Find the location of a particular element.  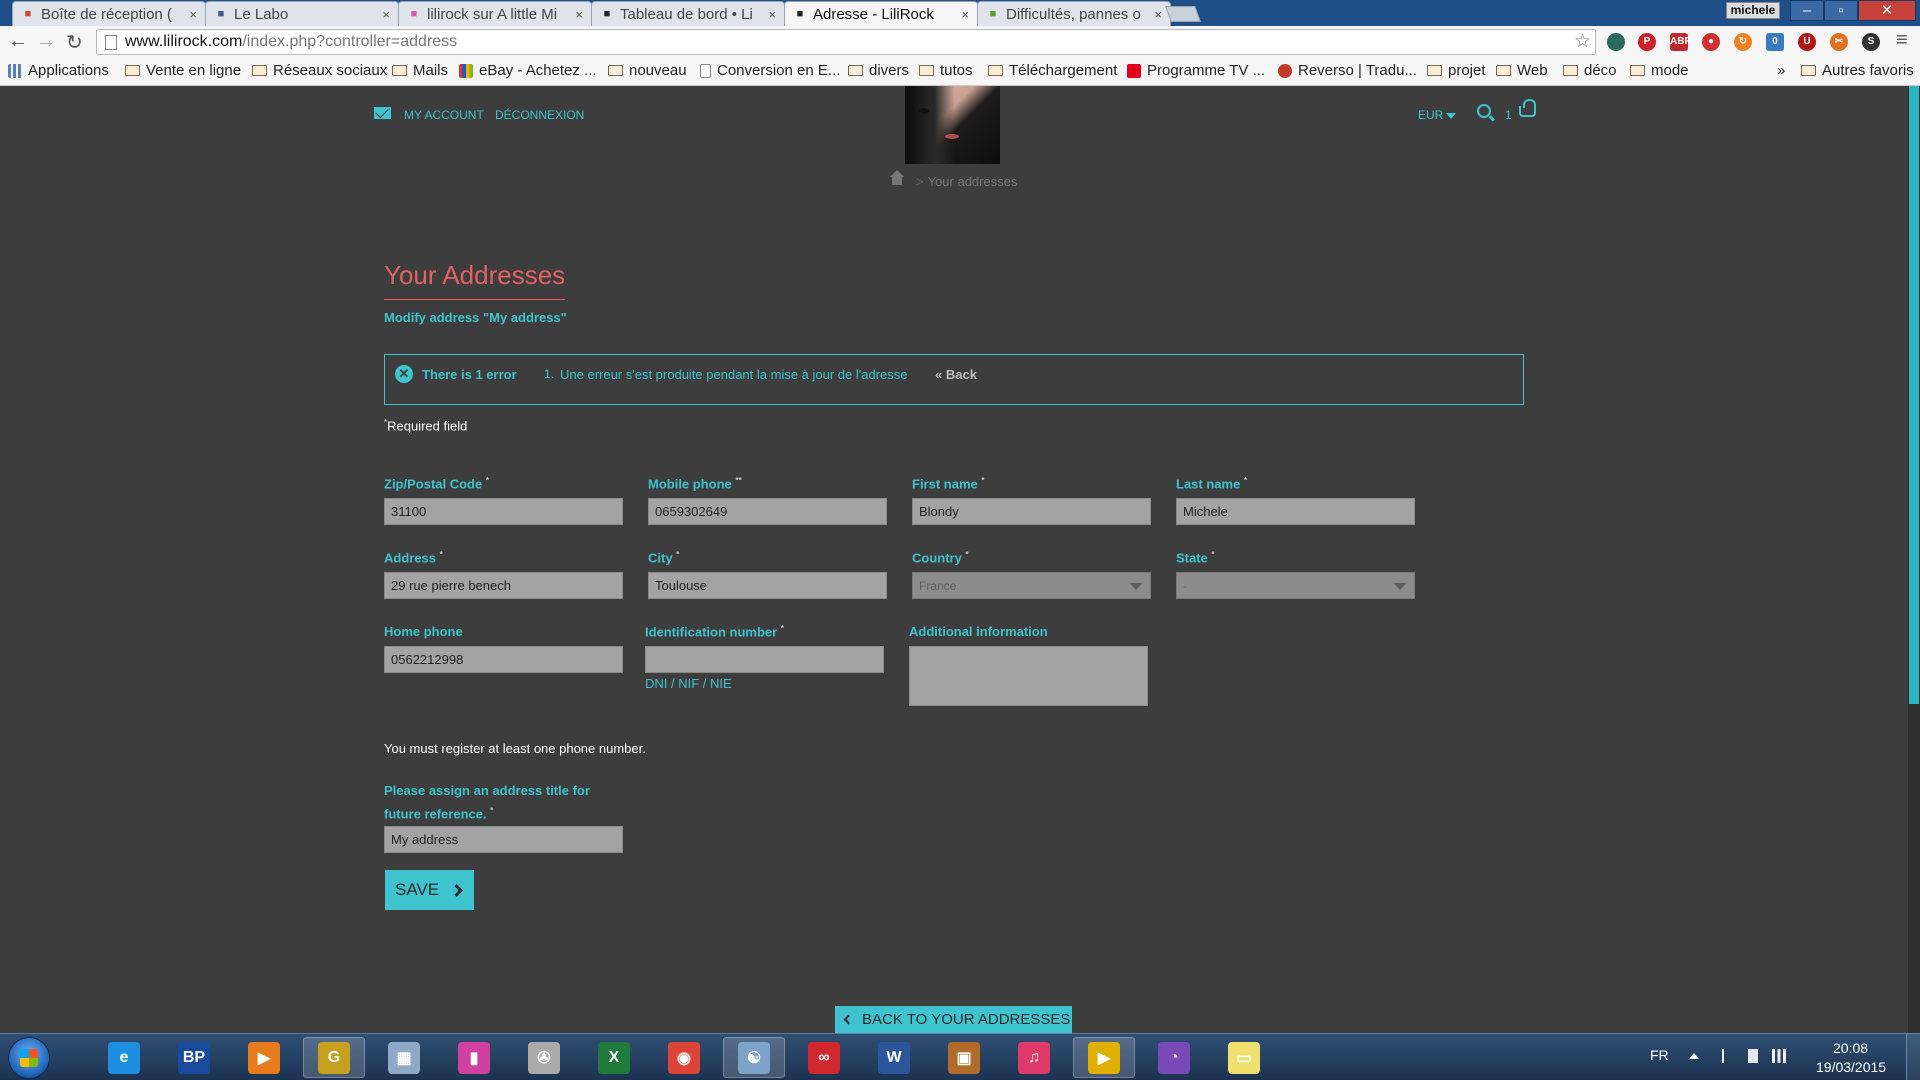

bookmark-15: mode is located at coordinates (1659, 70).